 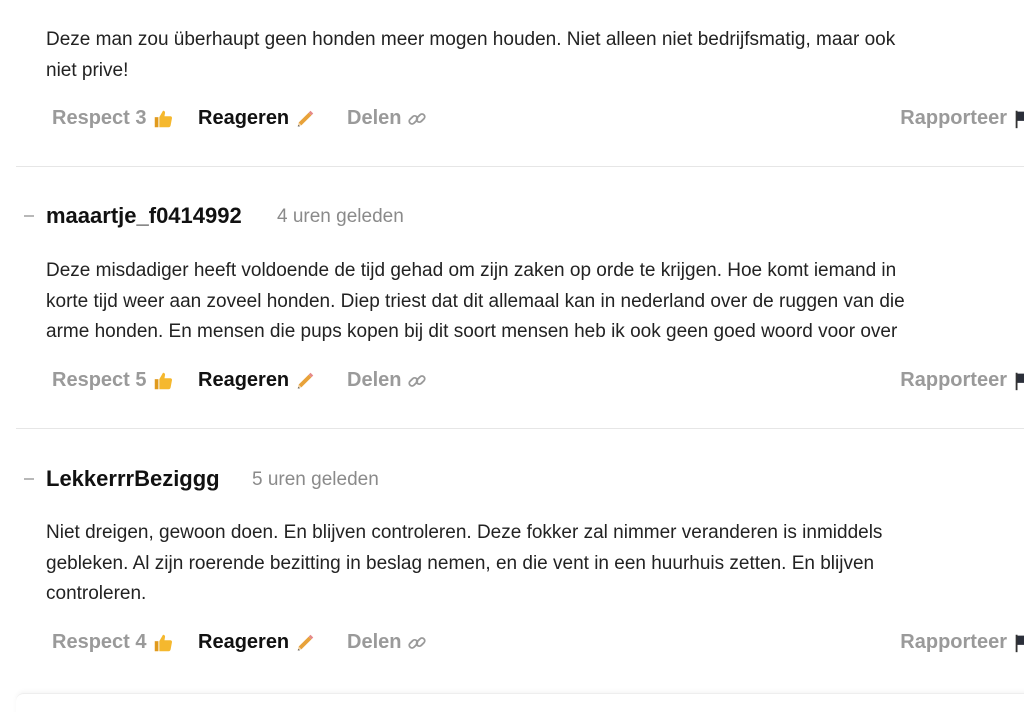 What do you see at coordinates (99, 118) in the screenshot?
I see `respect-label: Respect 3` at bounding box center [99, 118].